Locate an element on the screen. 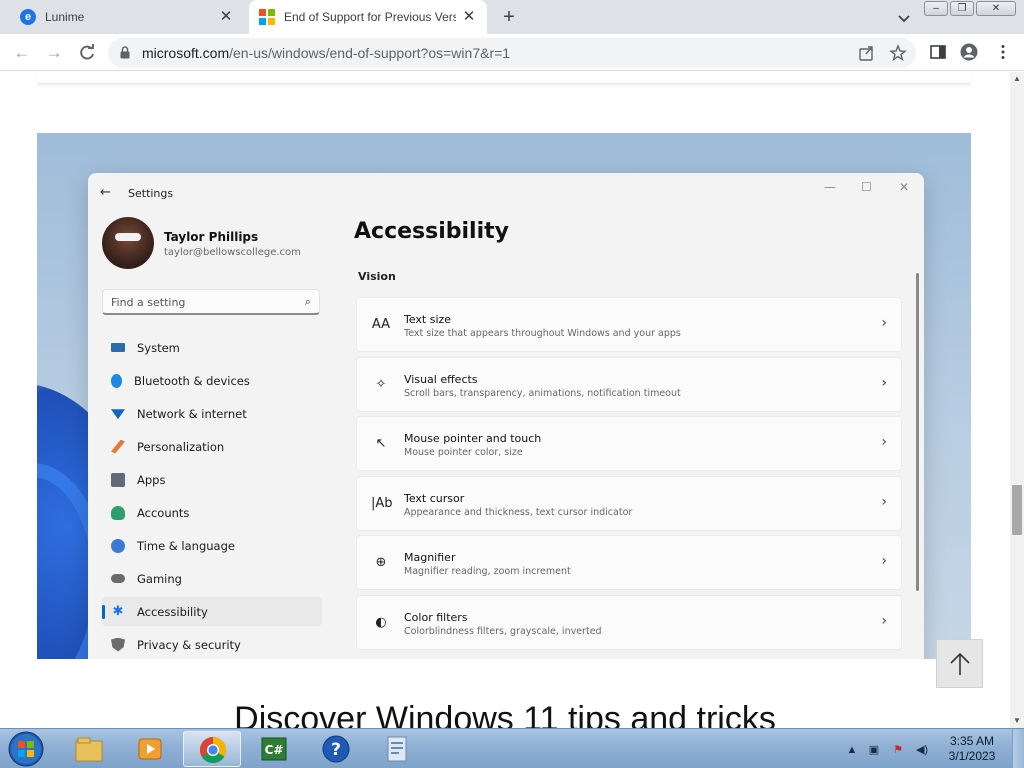  profile-name: Taylor Phillips is located at coordinates (211, 237).